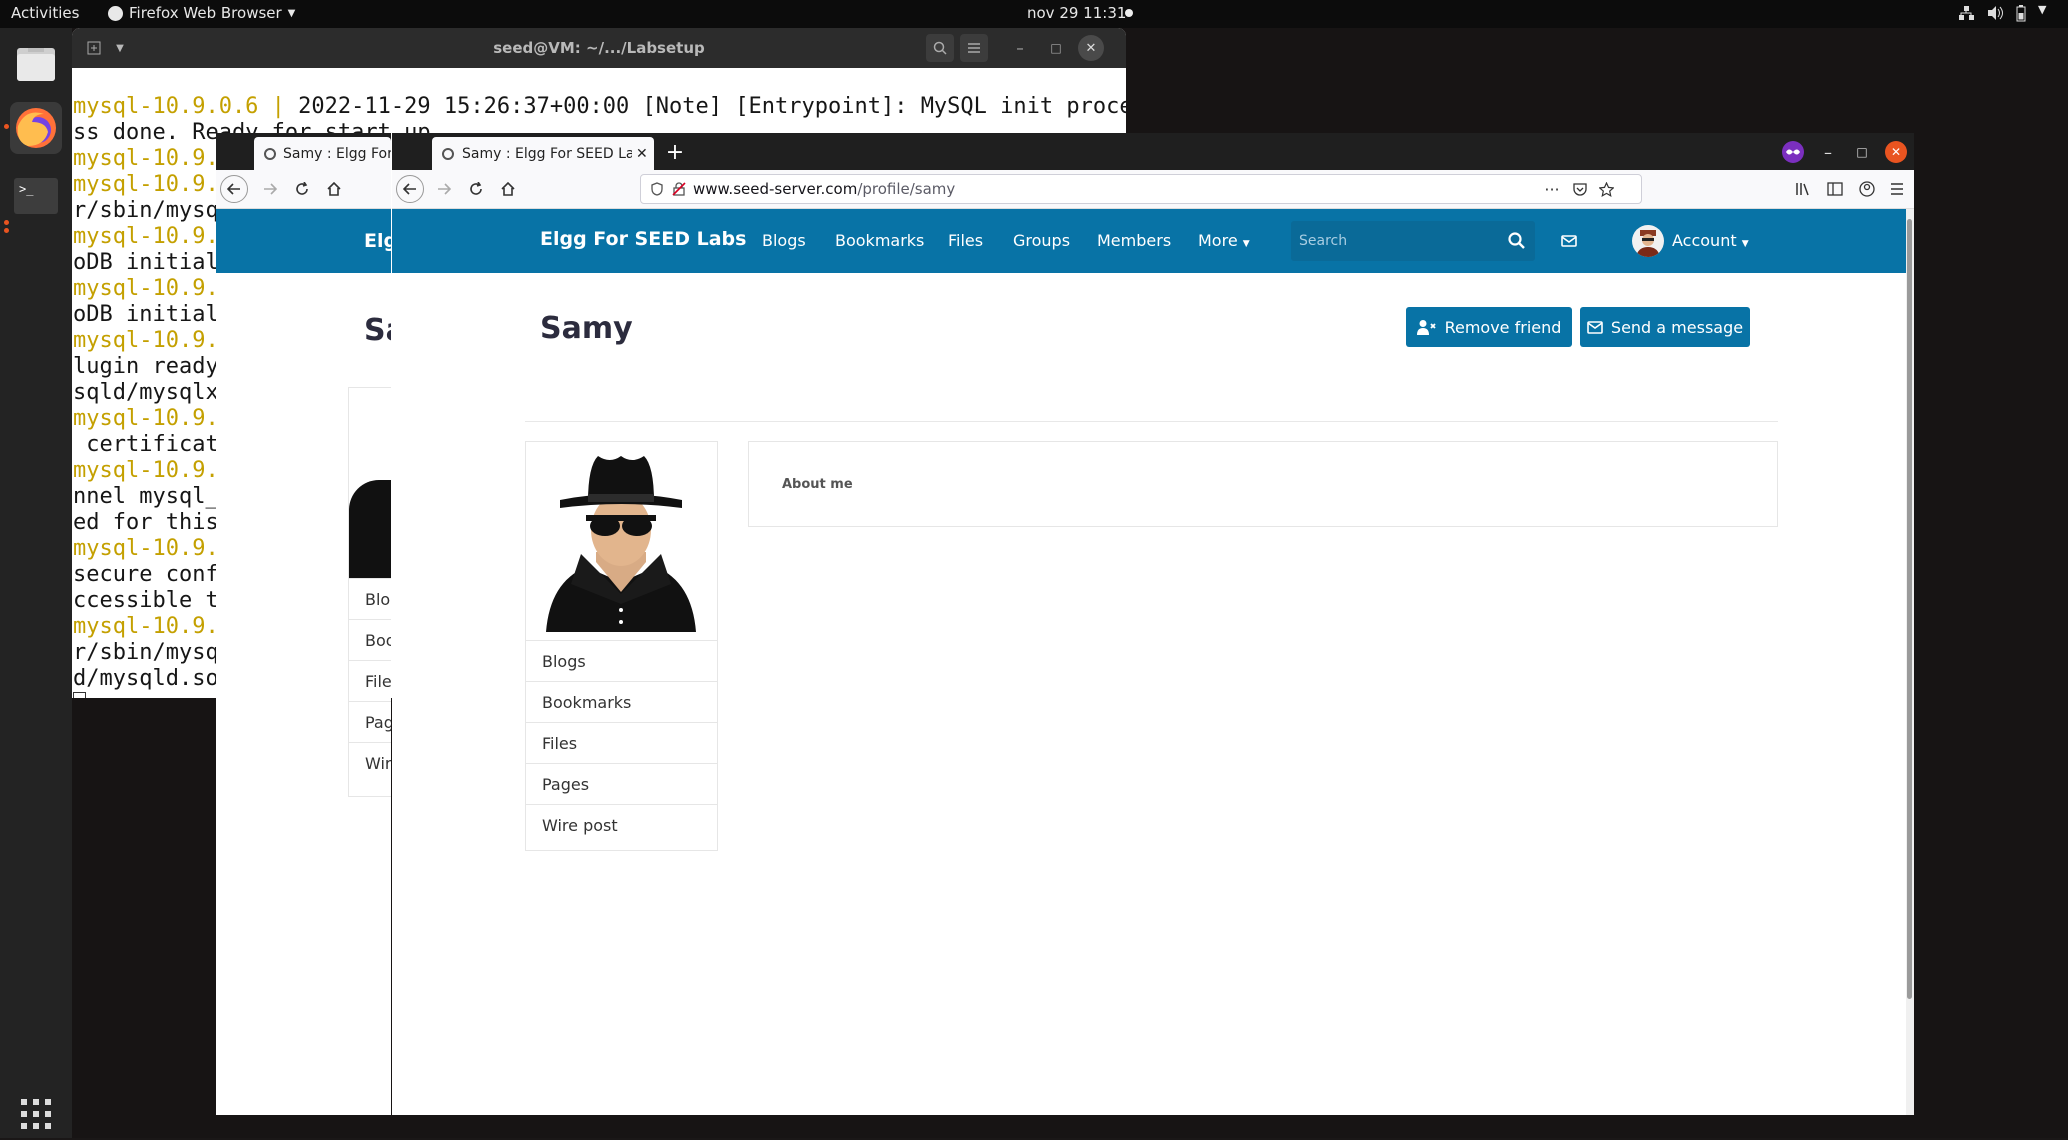  I want to click on owner-block: Blogs Bookmarks Files Pages Wire post, so click(621, 646).